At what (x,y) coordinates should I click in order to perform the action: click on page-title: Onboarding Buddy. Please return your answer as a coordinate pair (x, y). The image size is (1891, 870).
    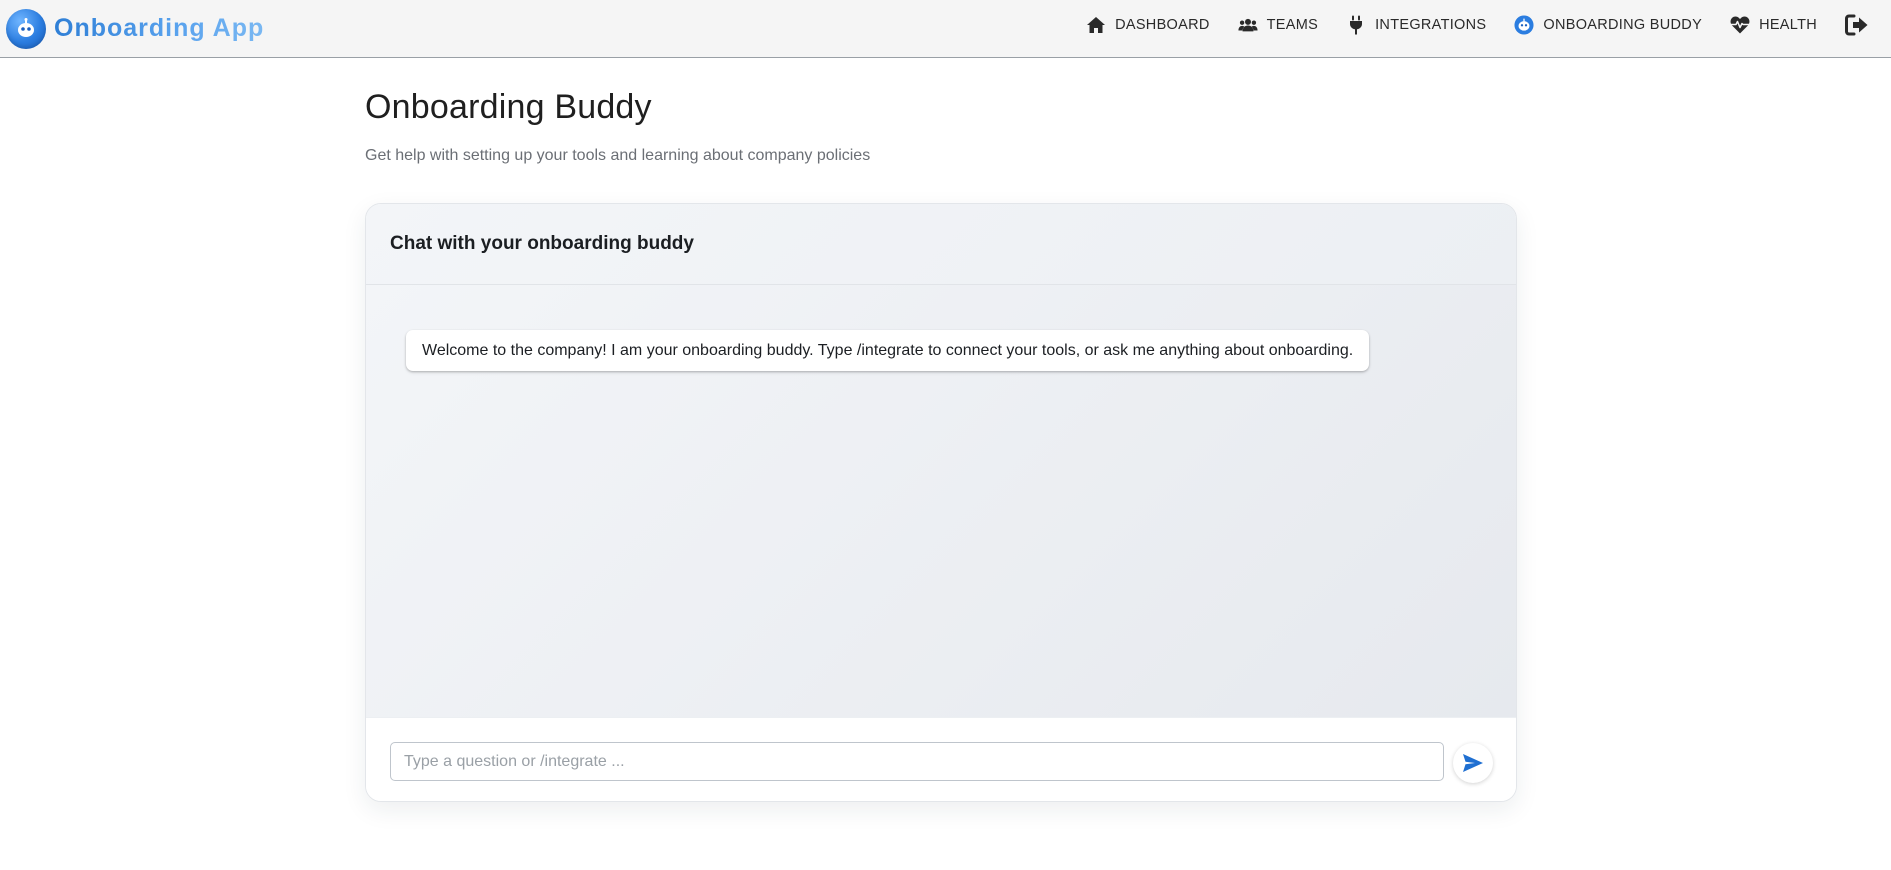
    Looking at the image, I should click on (508, 107).